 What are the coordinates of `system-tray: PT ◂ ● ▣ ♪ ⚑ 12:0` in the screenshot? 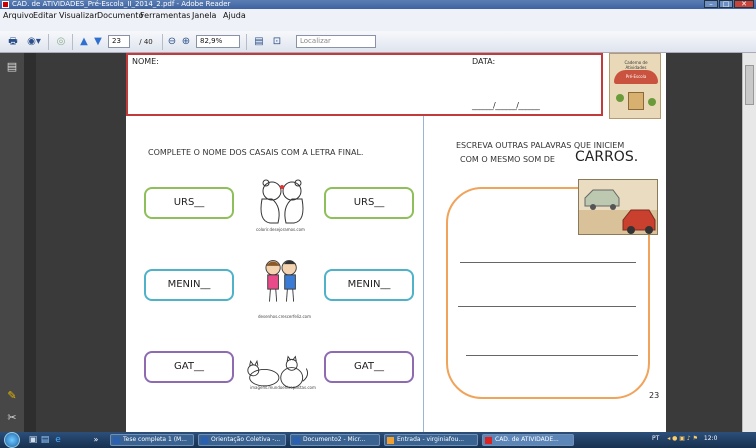 It's located at (684, 438).